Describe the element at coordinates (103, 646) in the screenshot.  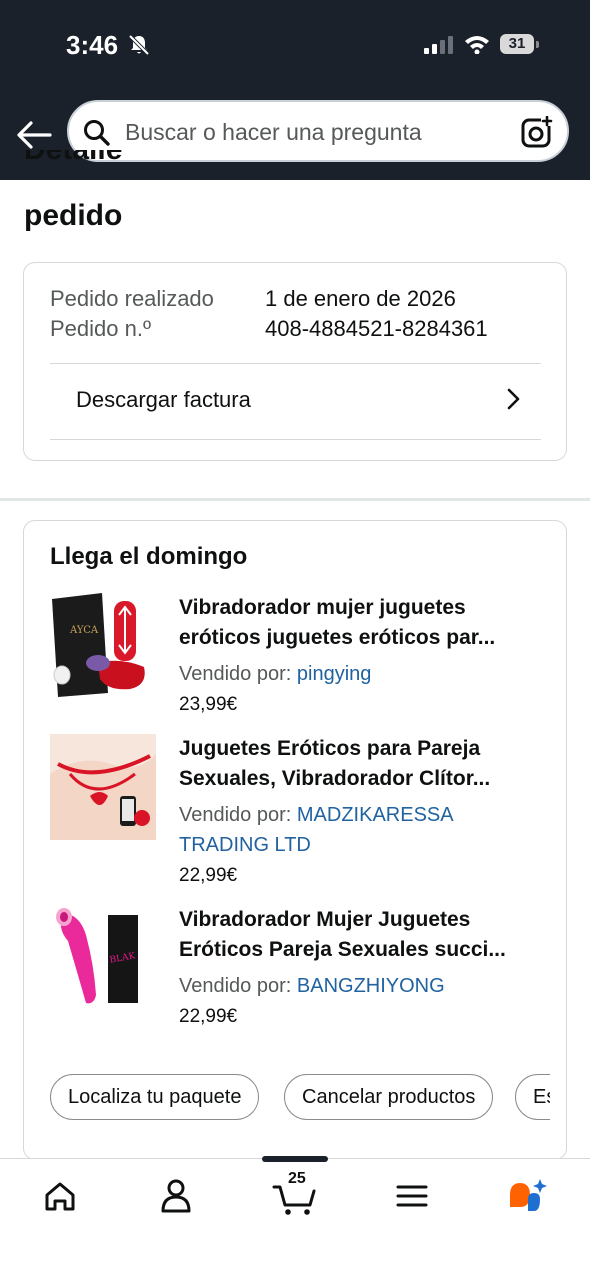
I see `product-image: AYCA` at that location.